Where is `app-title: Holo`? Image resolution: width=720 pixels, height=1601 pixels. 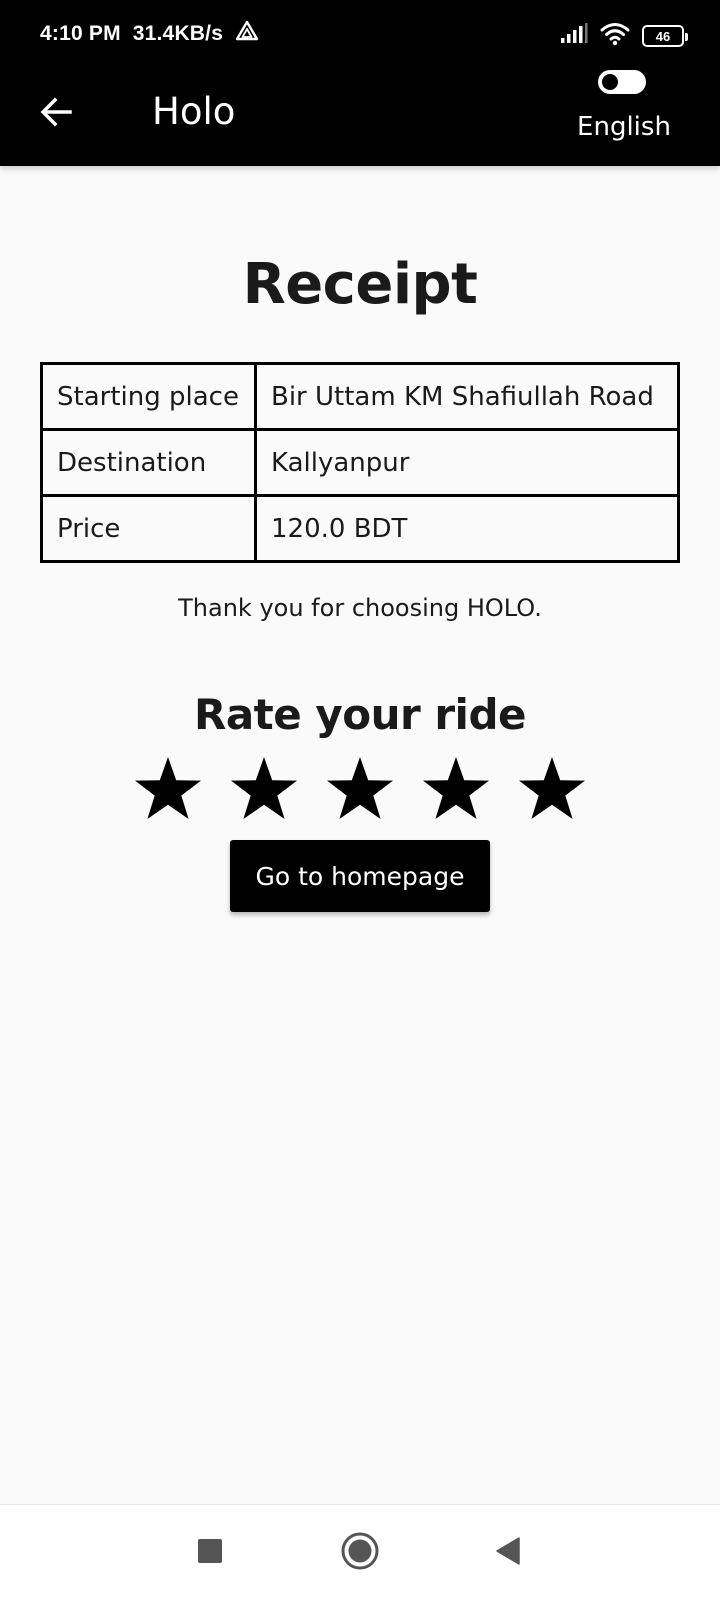
app-title: Holo is located at coordinates (194, 111).